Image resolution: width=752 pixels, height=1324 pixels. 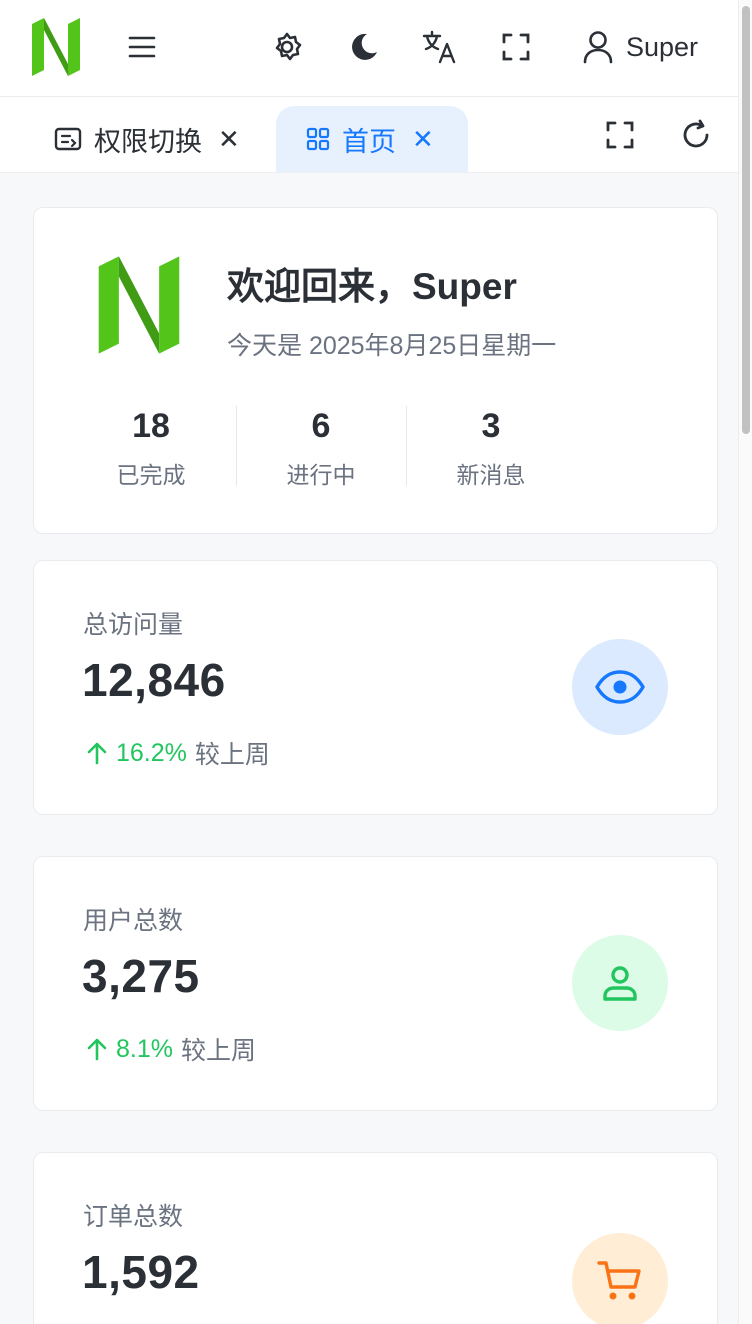 What do you see at coordinates (148, 141) in the screenshot?
I see `tab-label: 权限切换` at bounding box center [148, 141].